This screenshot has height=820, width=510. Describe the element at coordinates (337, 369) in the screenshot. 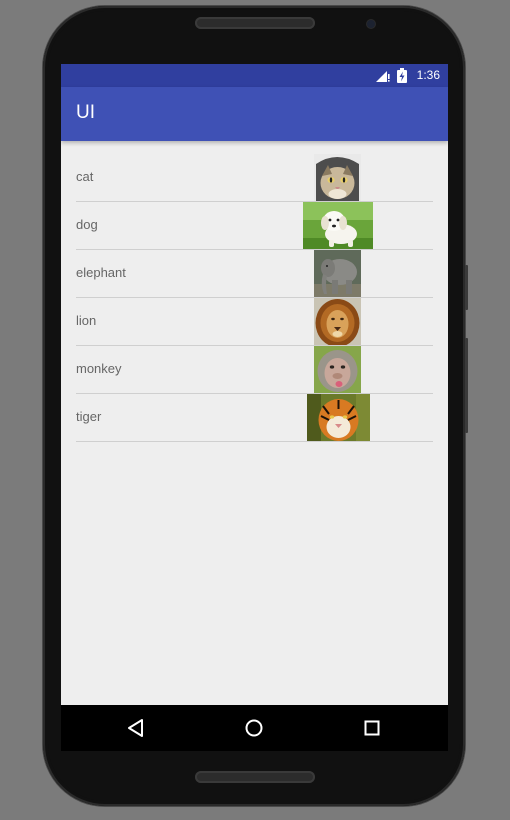

I see `monkey-photo` at that location.